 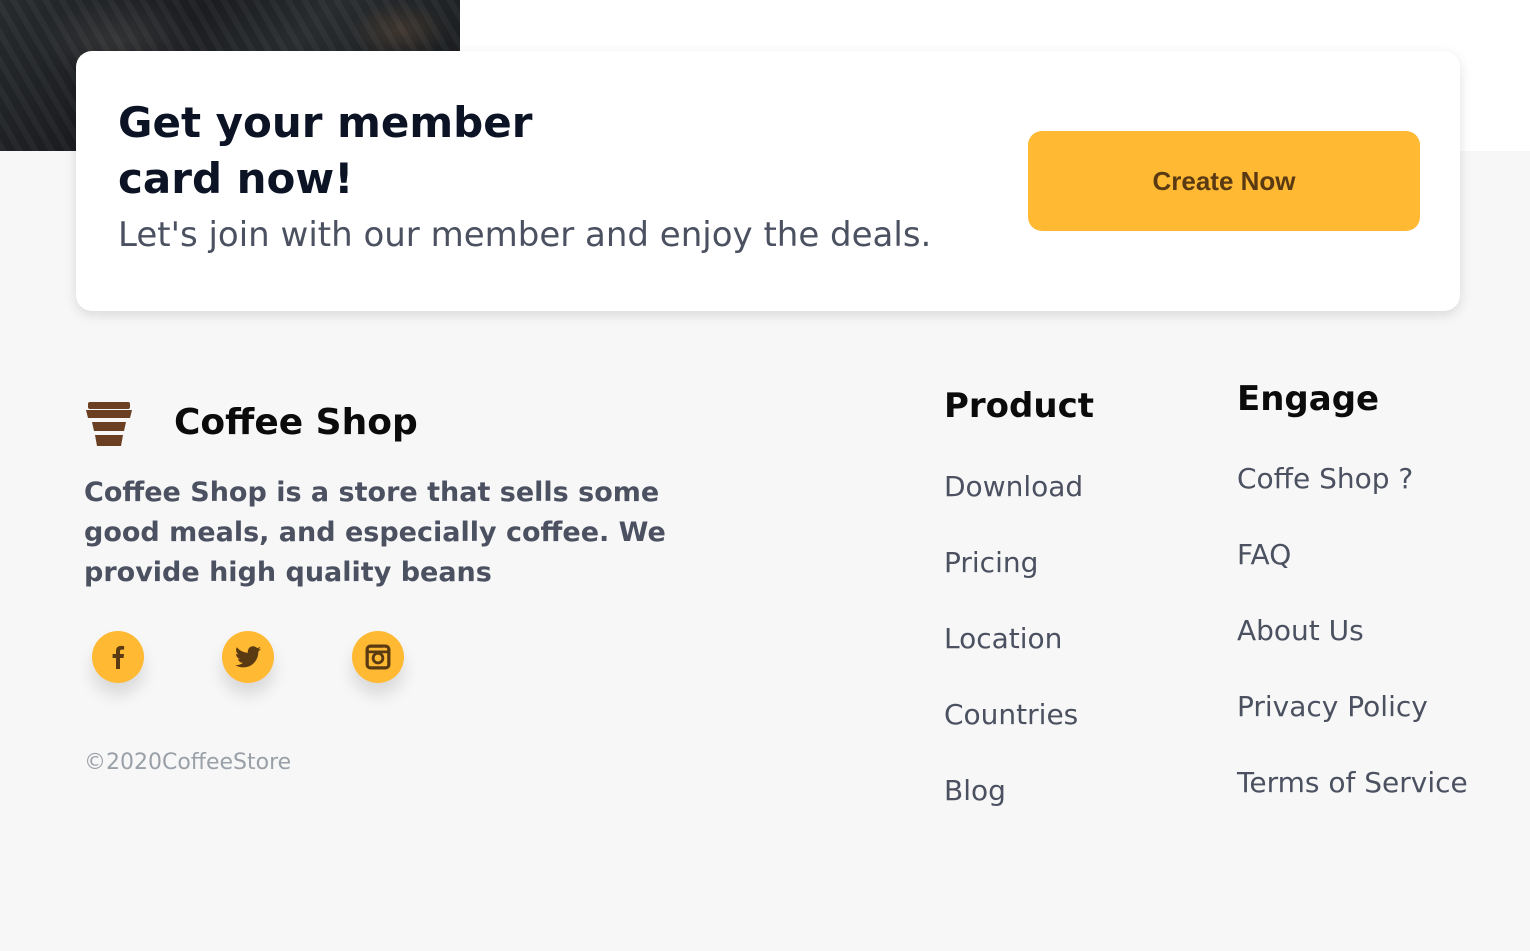 I want to click on facebook-link, so click(x=118, y=657).